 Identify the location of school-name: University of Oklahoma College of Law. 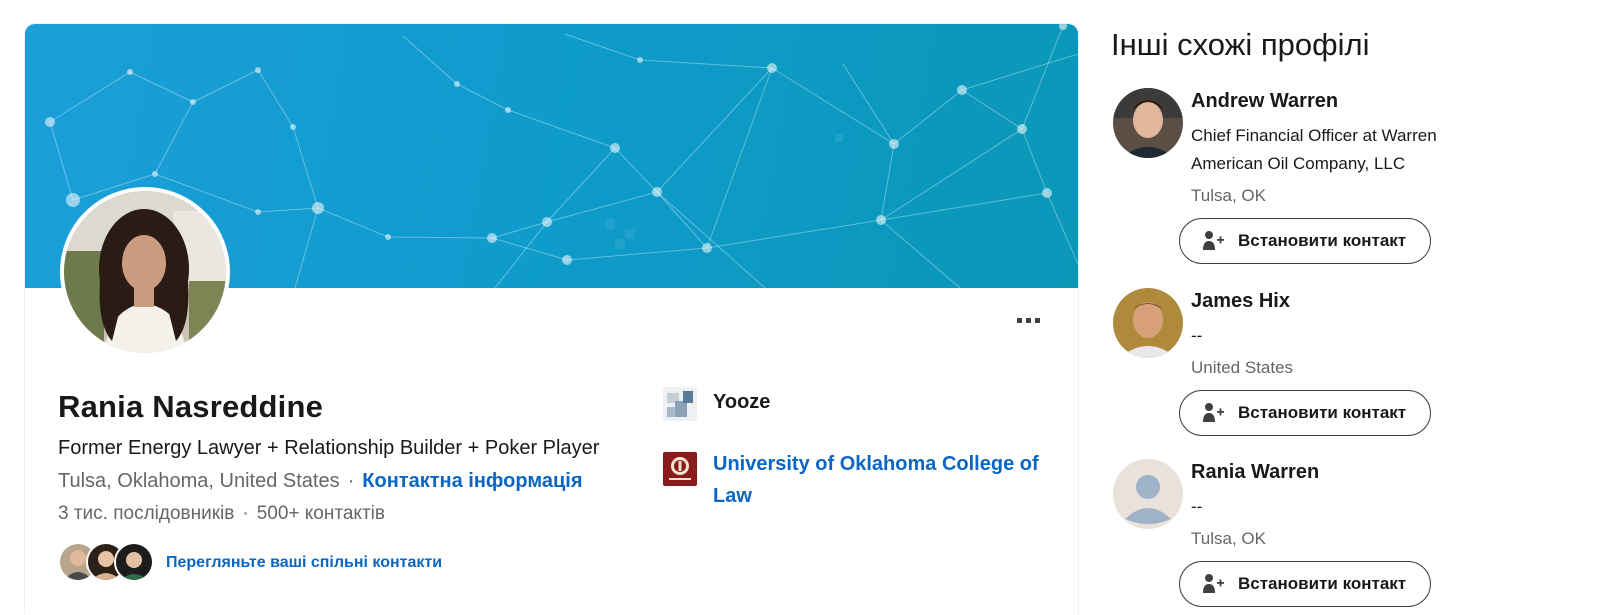
(878, 480).